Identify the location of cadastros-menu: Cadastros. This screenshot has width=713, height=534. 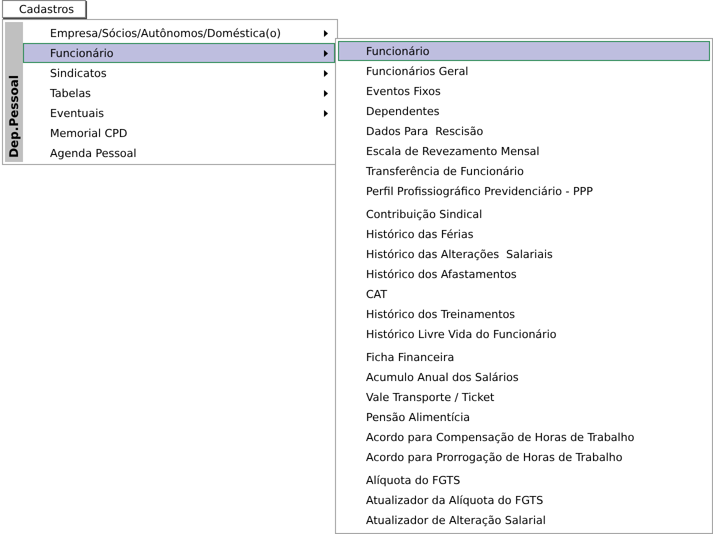
(44, 9).